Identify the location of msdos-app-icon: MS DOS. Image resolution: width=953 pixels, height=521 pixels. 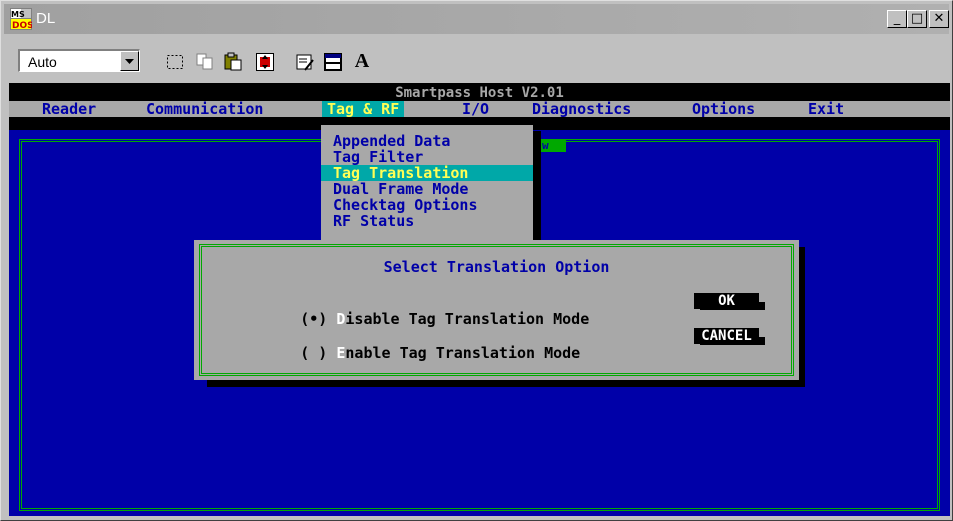
(21, 19).